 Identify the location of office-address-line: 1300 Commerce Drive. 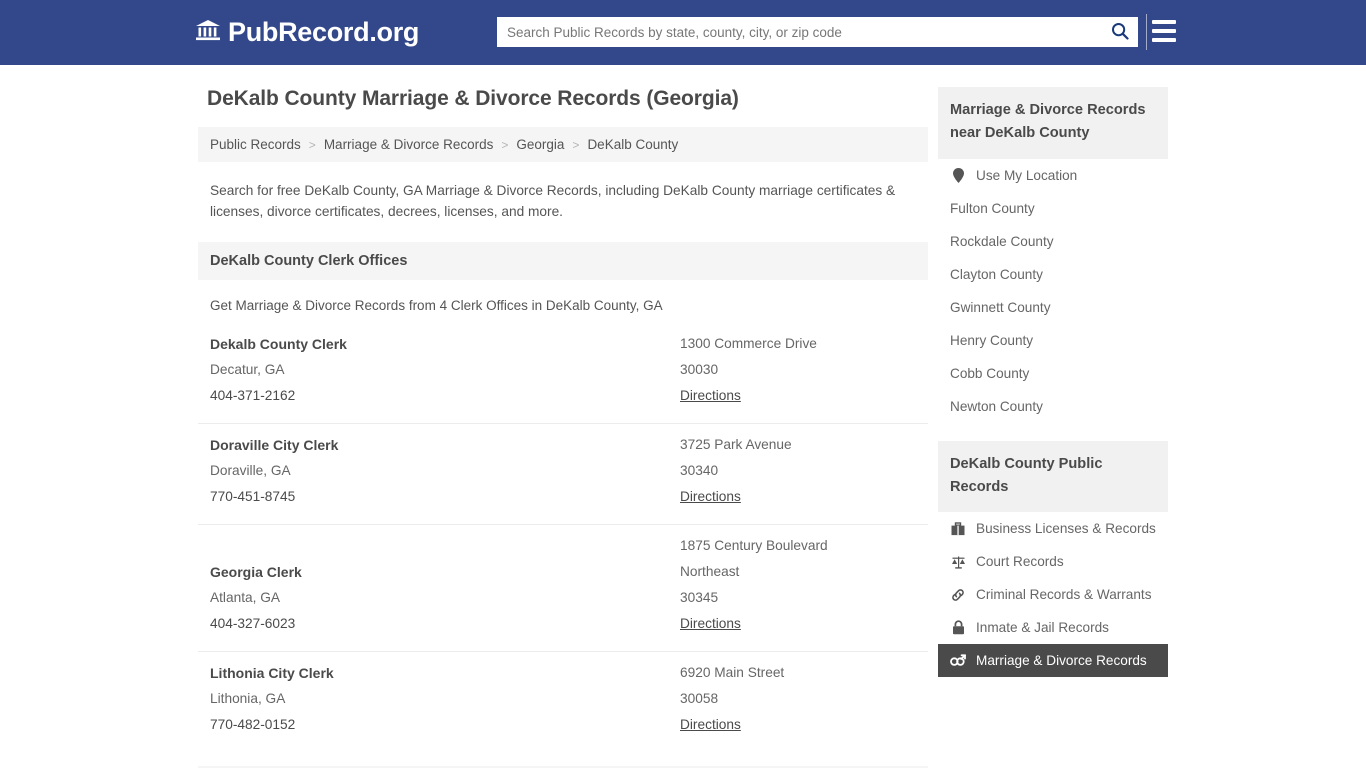
(748, 344).